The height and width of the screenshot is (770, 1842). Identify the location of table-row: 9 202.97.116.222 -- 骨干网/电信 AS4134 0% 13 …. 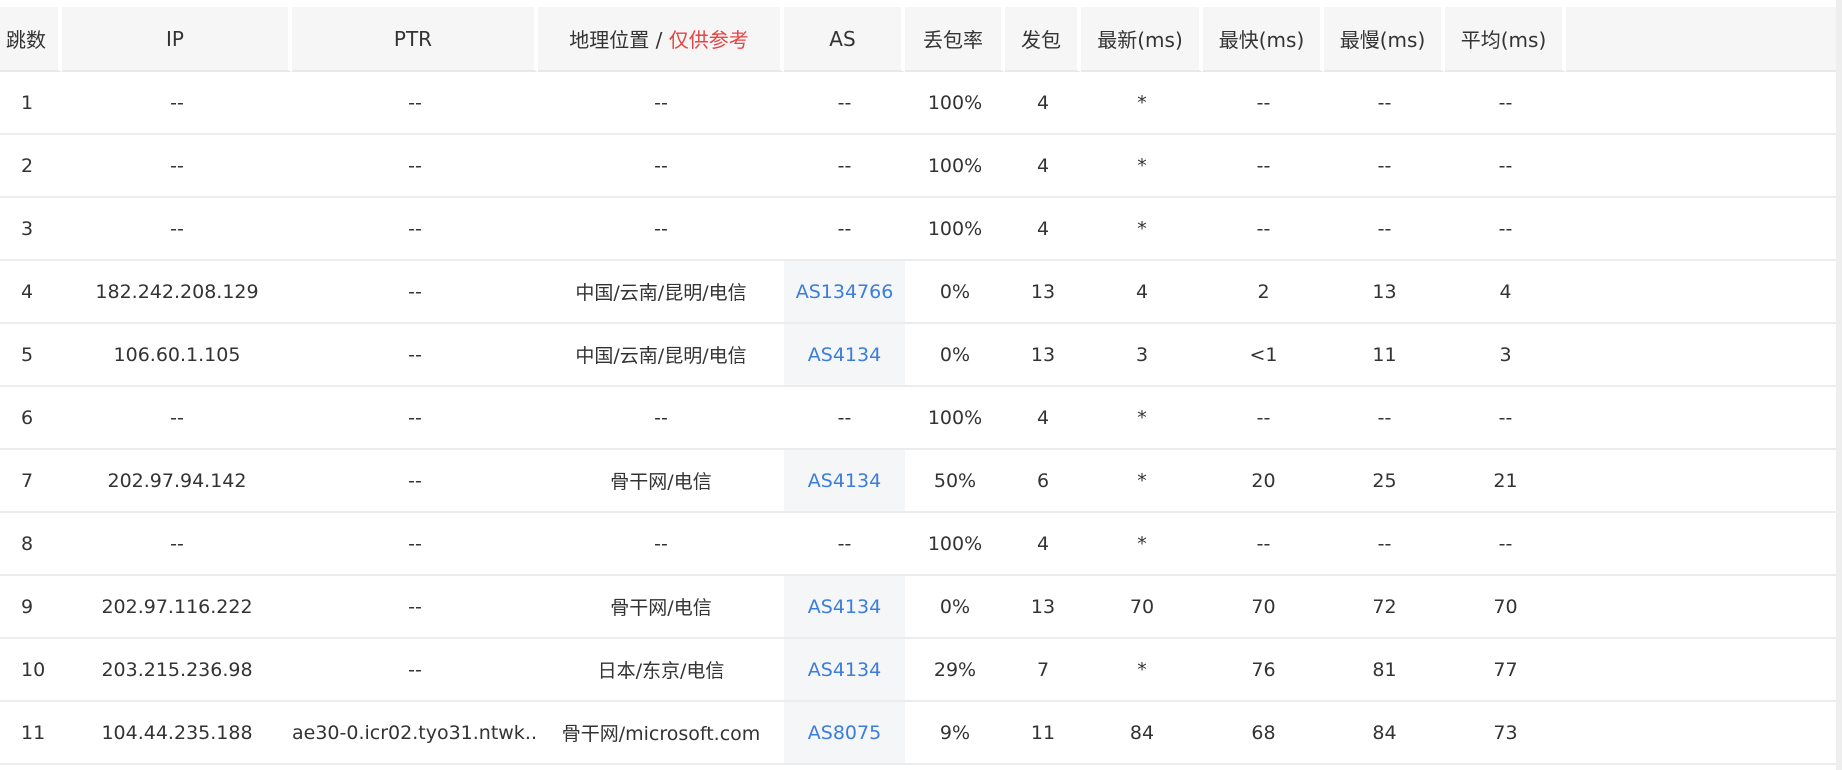
(921, 607).